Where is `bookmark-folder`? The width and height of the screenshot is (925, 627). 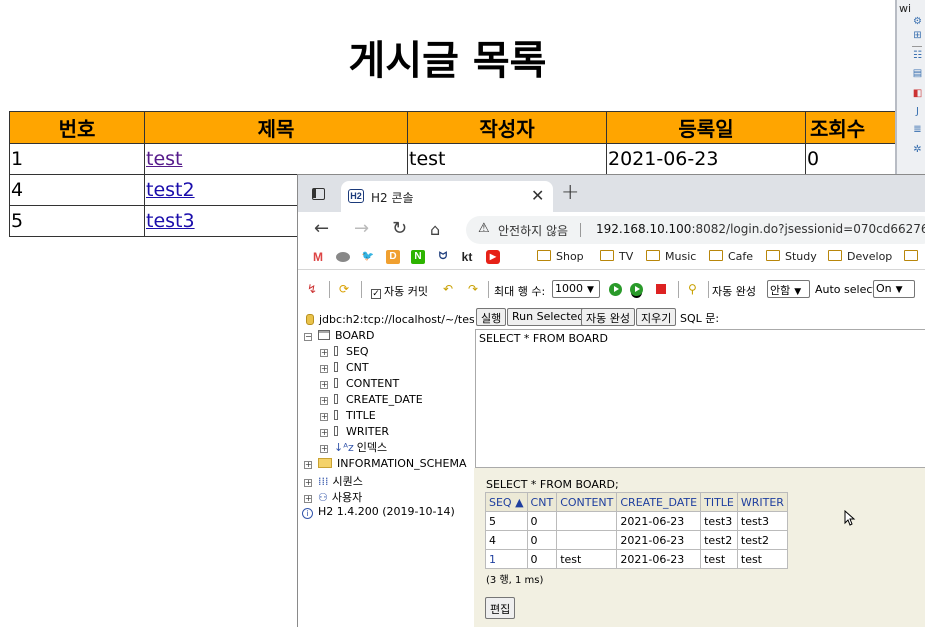
bookmark-folder is located at coordinates (913, 256).